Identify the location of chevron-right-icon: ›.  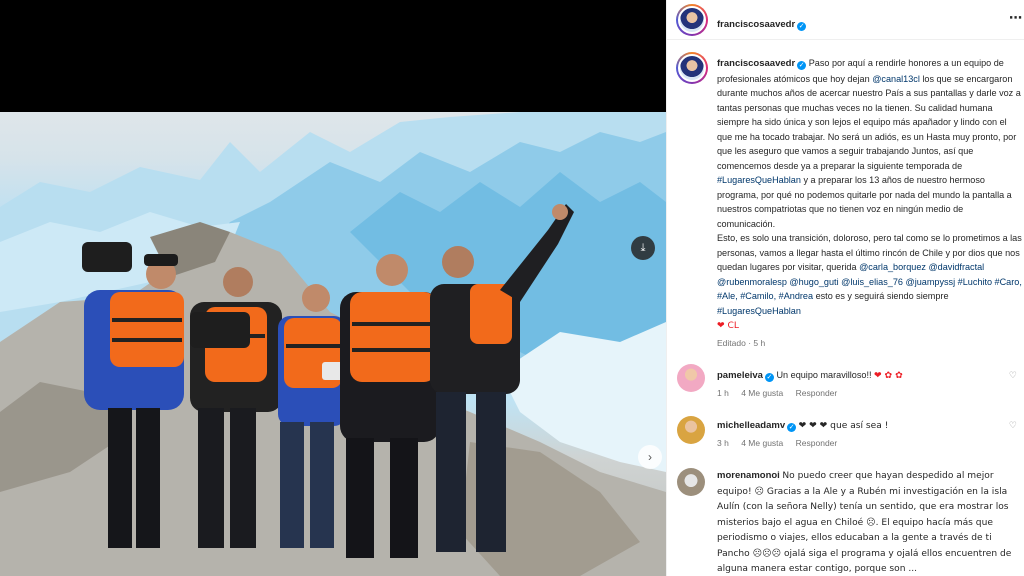
(650, 457).